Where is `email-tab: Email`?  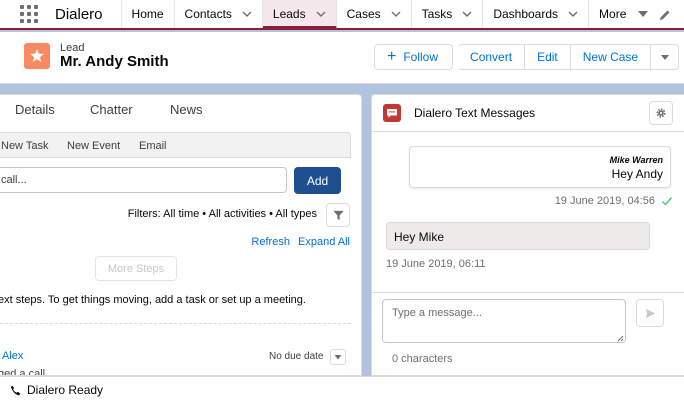 email-tab: Email is located at coordinates (153, 146).